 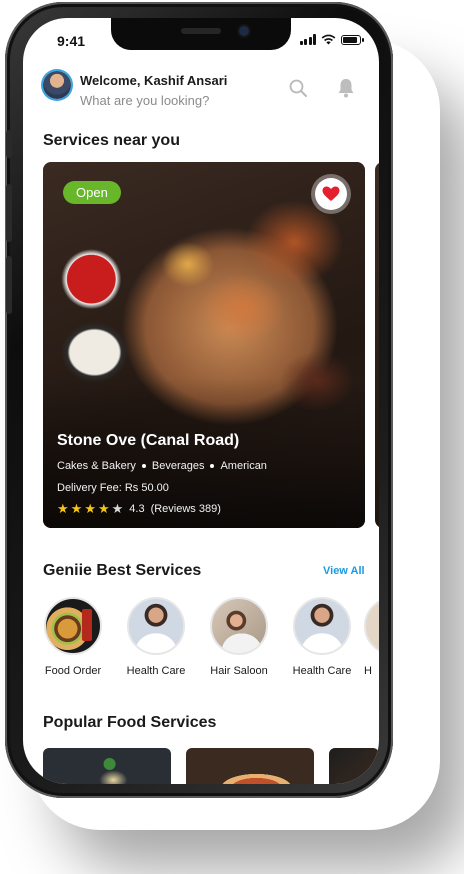 I want to click on favorite-button, so click(x=331, y=194).